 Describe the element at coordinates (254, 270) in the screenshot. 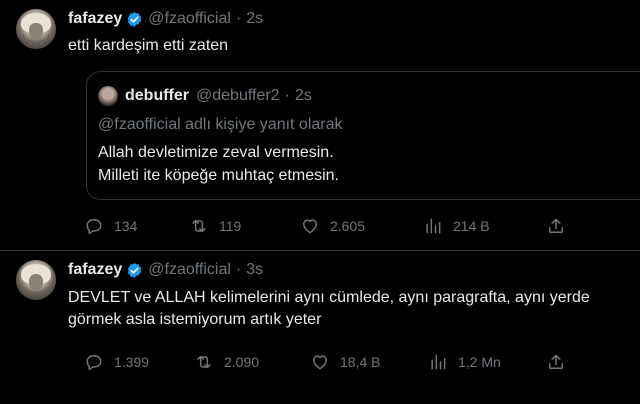

I see `timestamp: 3s` at that location.